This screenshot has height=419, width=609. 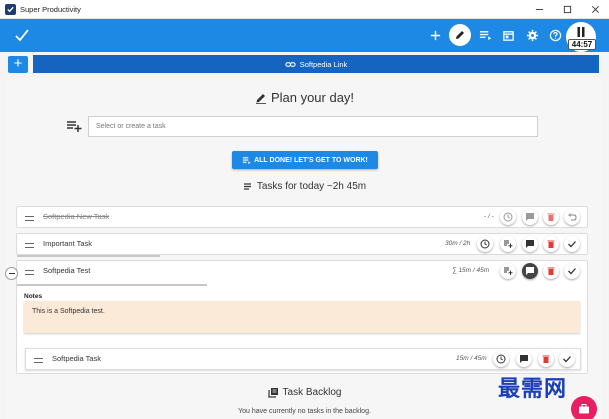 What do you see at coordinates (76, 216) in the screenshot?
I see `task-title: Softpedia New Task` at bounding box center [76, 216].